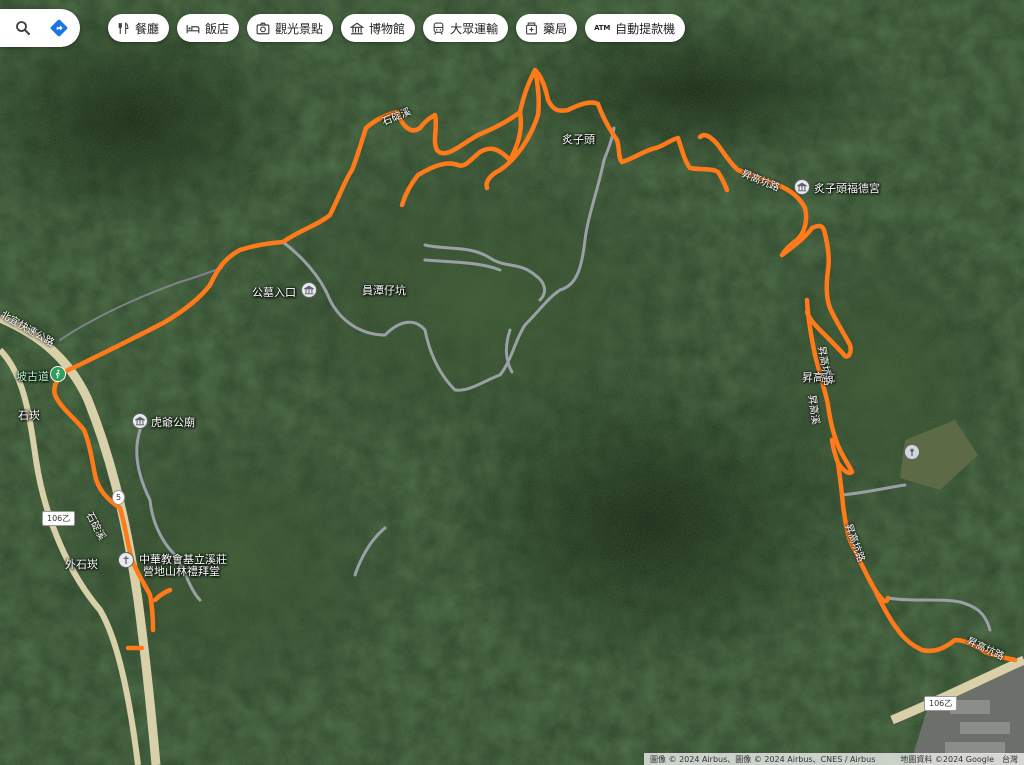 The width and height of the screenshot is (1024, 765). I want to click on chip-pharmacy: 藥局, so click(547, 28).